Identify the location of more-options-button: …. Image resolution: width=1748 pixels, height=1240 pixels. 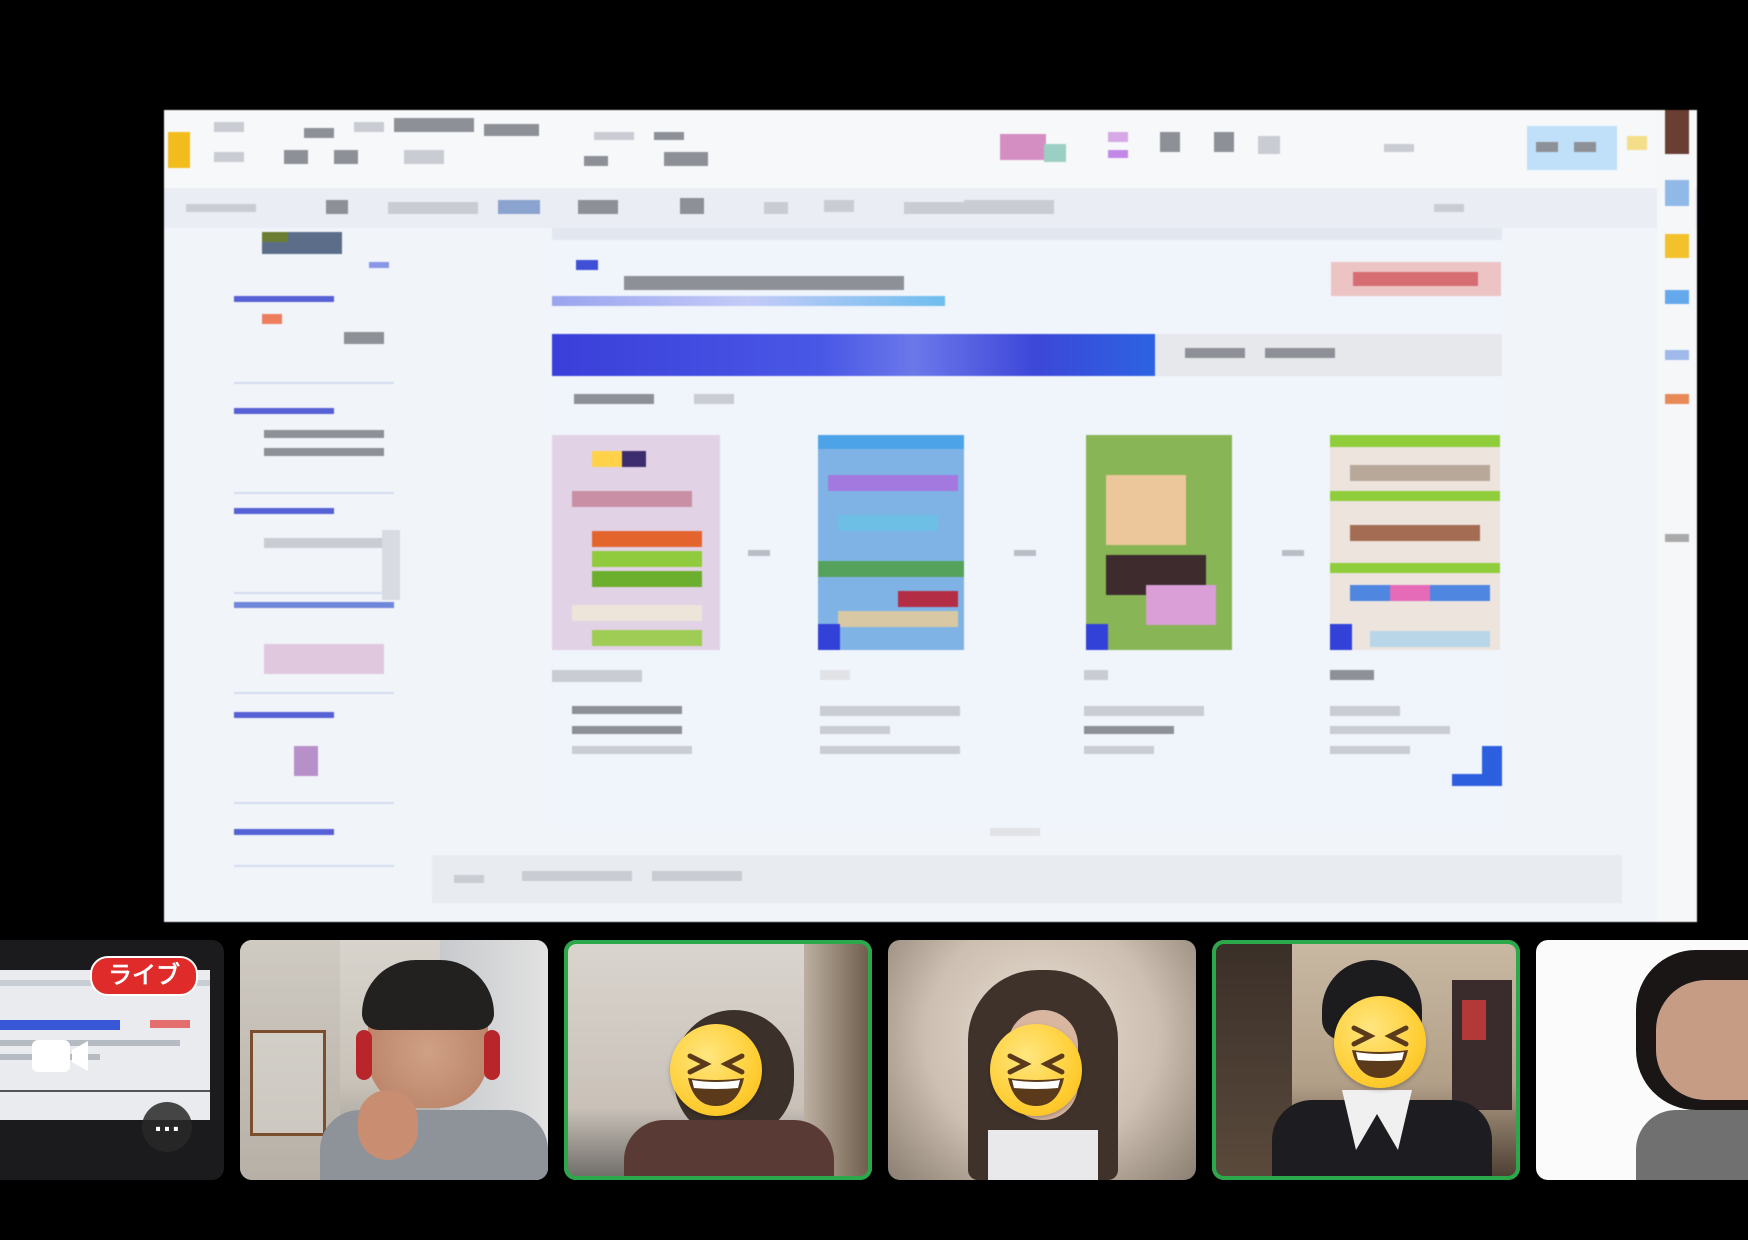
(167, 1127).